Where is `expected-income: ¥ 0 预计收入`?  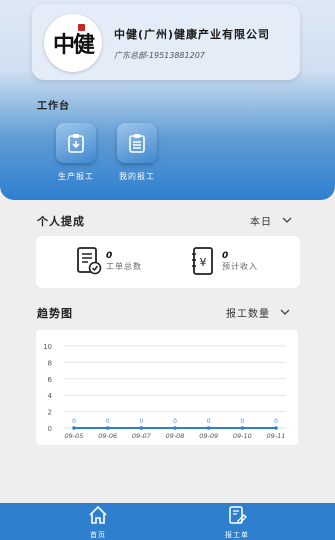 expected-income: ¥ 0 预计收入 is located at coordinates (224, 261).